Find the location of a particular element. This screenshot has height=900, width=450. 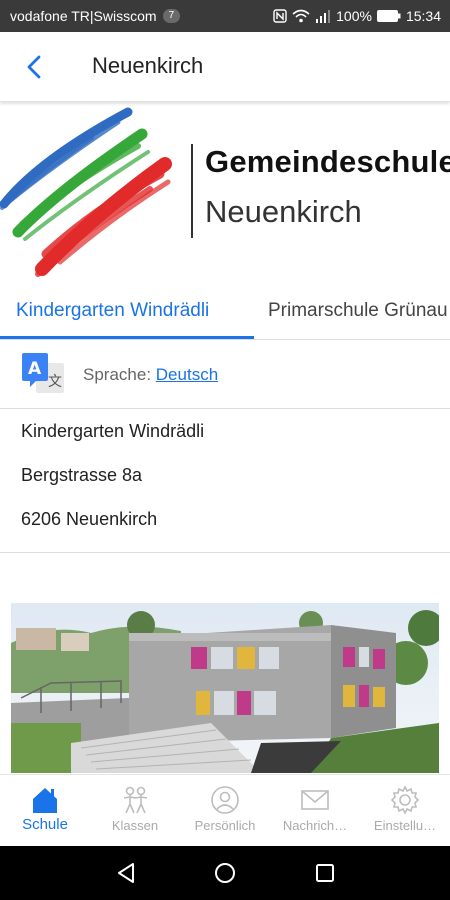

system-navigation-bar is located at coordinates (225, 873).